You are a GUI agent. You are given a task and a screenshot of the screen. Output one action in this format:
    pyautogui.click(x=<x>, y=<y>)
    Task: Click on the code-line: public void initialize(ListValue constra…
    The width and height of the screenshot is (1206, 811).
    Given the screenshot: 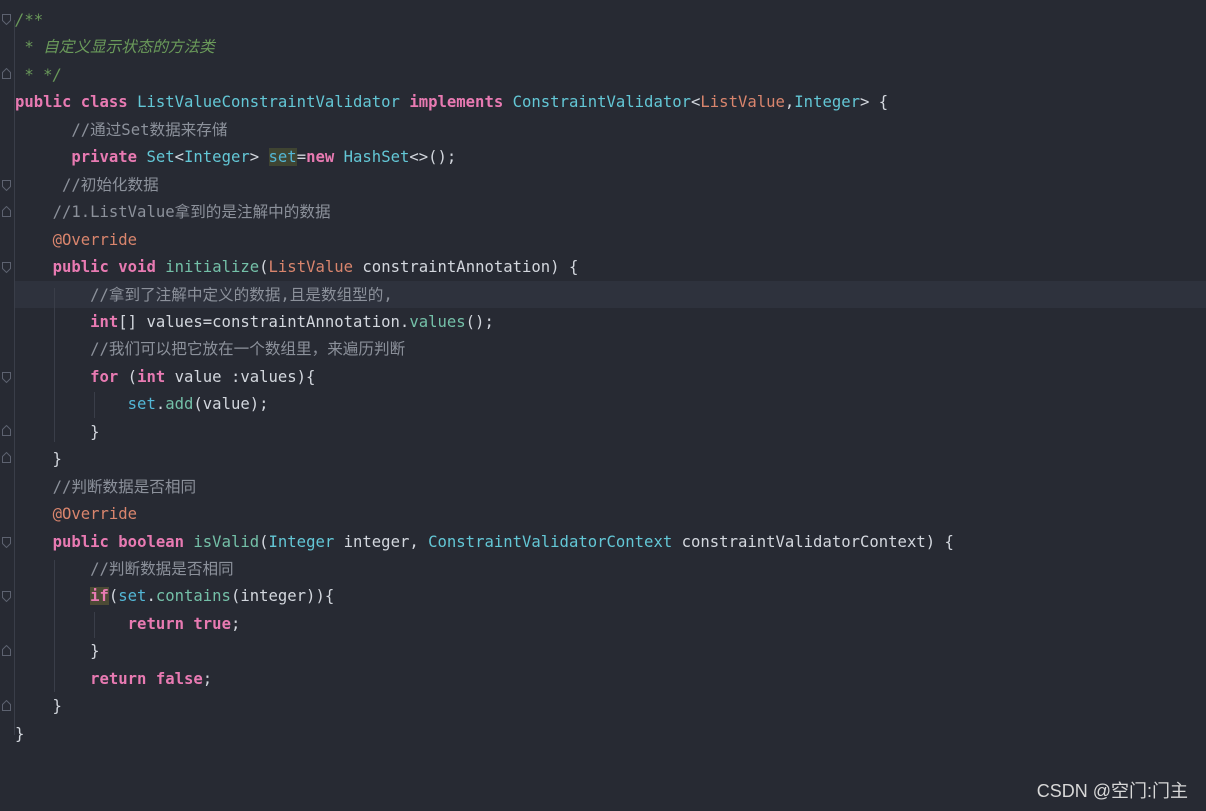 What is the action you would take?
    pyautogui.click(x=297, y=267)
    